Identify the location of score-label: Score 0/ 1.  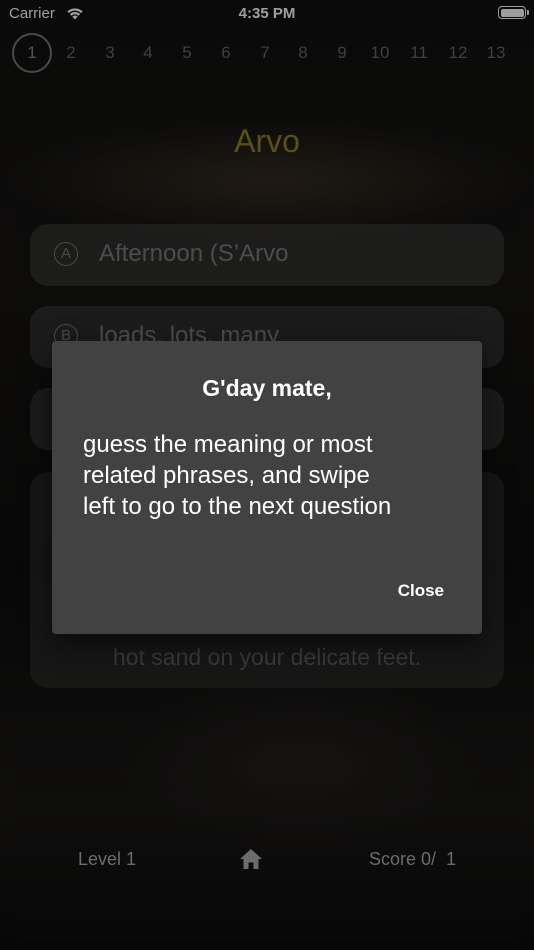
(412, 859).